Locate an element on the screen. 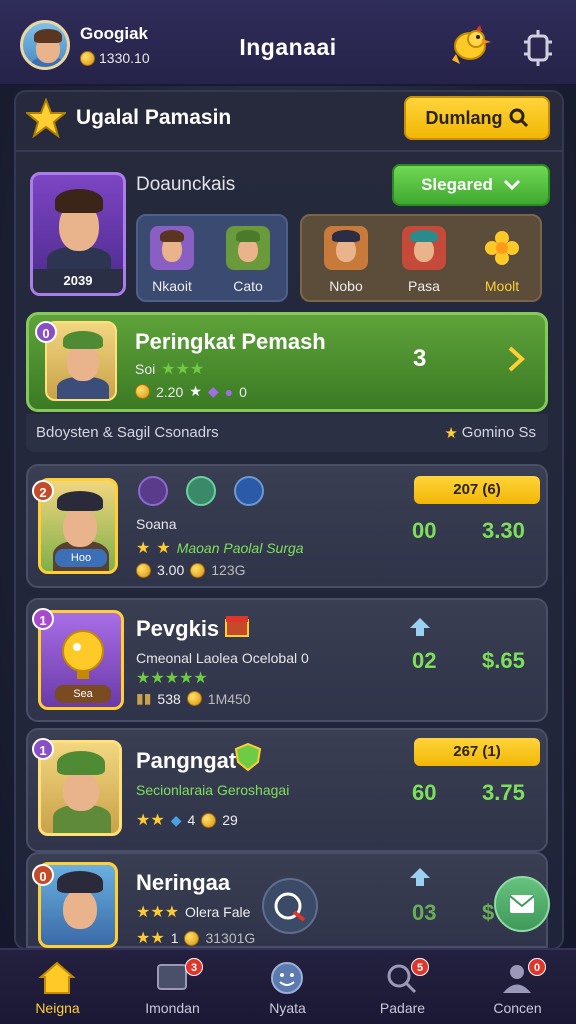 This screenshot has height=1024, width=576. team-member-name: Cato is located at coordinates (248, 286).